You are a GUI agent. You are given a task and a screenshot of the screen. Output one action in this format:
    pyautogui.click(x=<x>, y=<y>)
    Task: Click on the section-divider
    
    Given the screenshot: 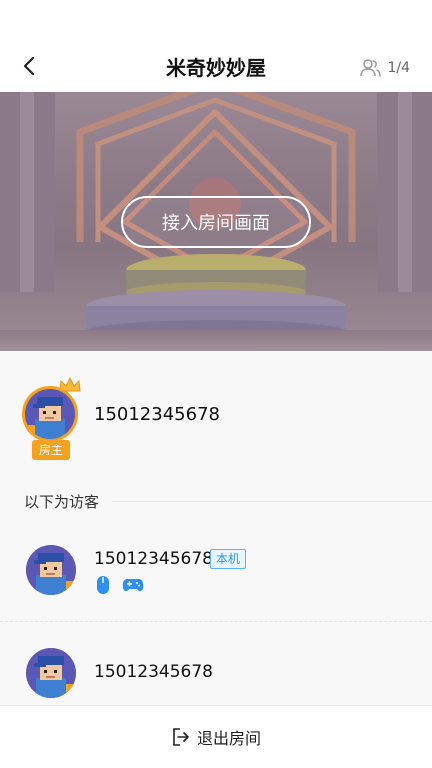 What is the action you would take?
    pyautogui.click(x=272, y=501)
    